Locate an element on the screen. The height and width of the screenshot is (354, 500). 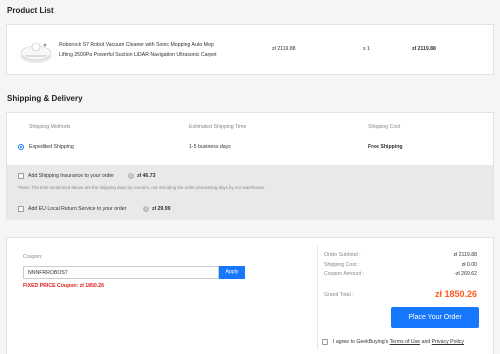
coupon-input: NNNFRROBOS7 is located at coordinates (121, 272).